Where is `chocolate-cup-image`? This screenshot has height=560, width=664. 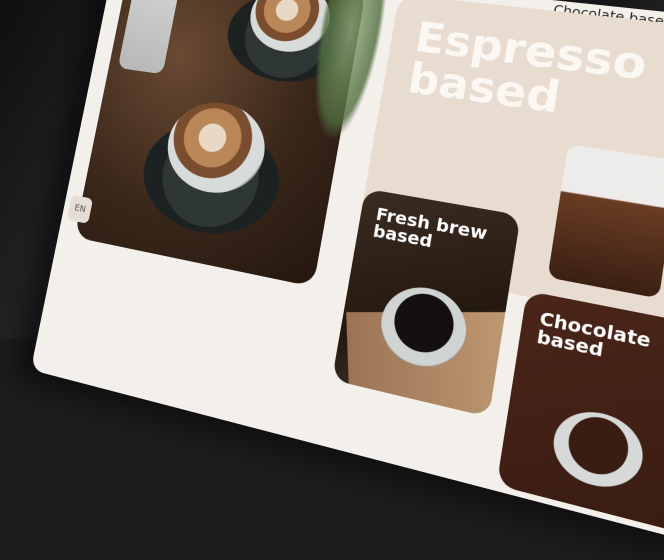 chocolate-cup-image is located at coordinates (598, 450).